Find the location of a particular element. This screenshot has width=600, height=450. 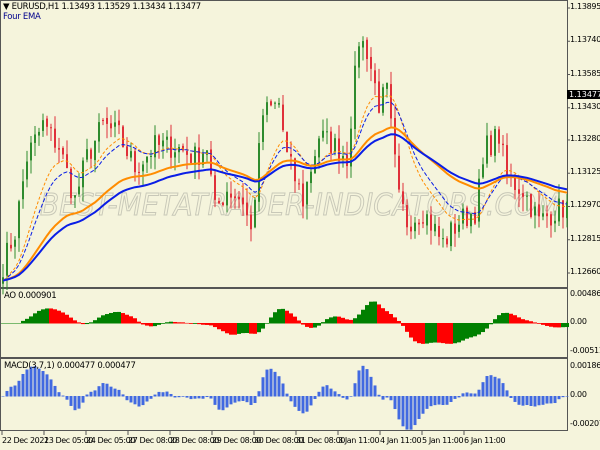

ao-title: AO 0.000901 is located at coordinates (30, 296).